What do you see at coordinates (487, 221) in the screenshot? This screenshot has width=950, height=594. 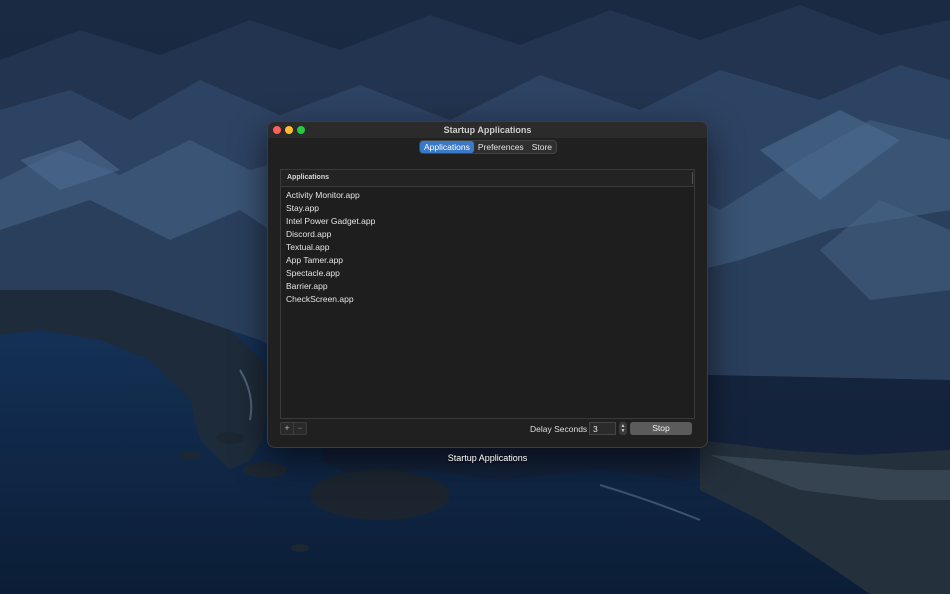 I see `table-row: Intel Power Gadget.app` at bounding box center [487, 221].